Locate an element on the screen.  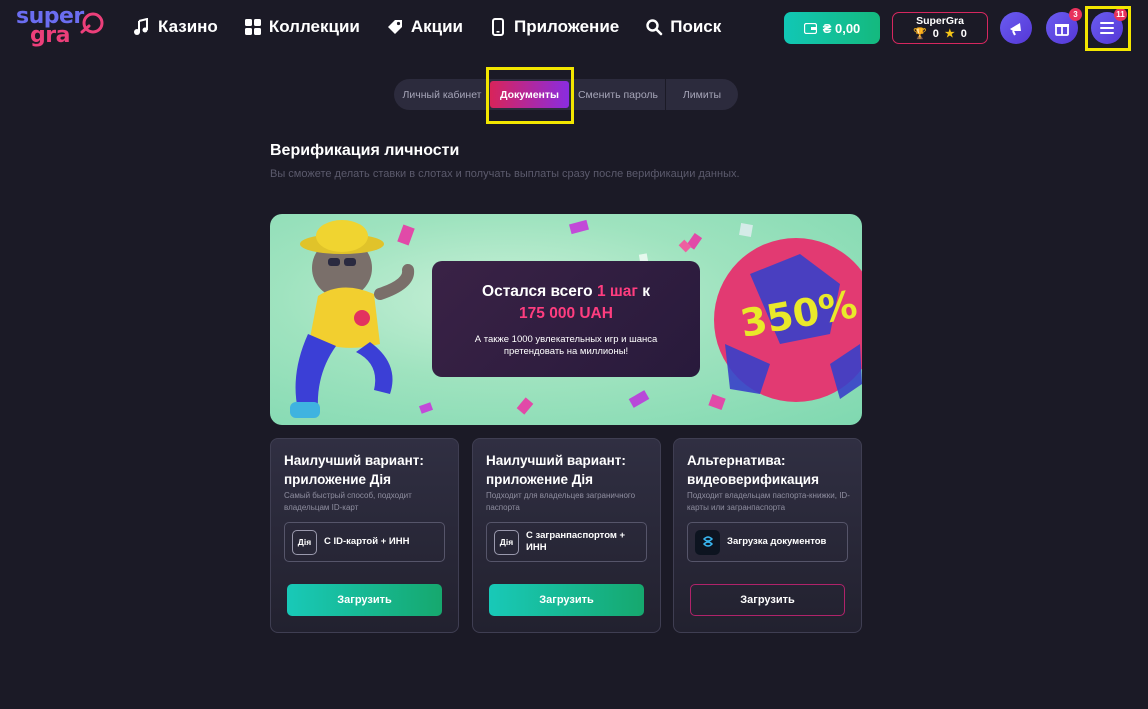
promo-heading-accent: 1 шаг is located at coordinates (617, 291).